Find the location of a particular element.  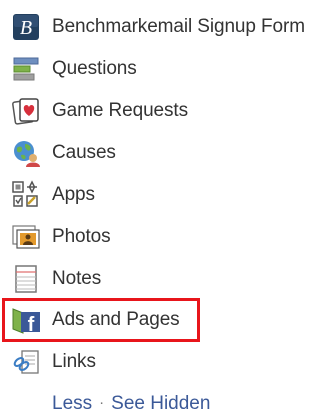

nav-item-ads-and-pages: f Ads and Pages is located at coordinates (165, 320).